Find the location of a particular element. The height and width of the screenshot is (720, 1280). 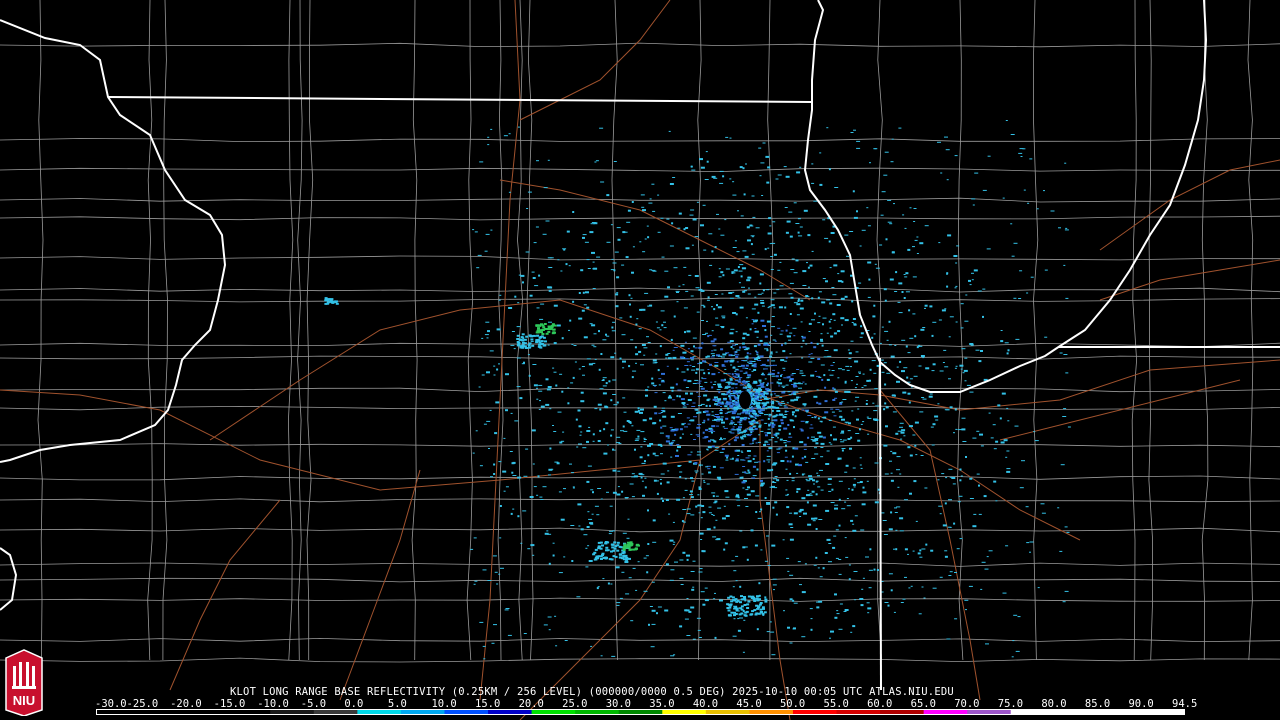

radar-site is located at coordinates (745, 400).